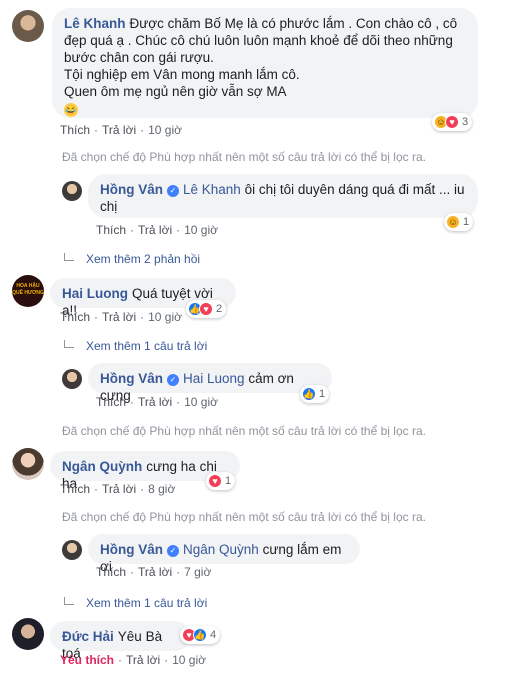  What do you see at coordinates (28, 26) in the screenshot?
I see `avatar-le-khanh` at bounding box center [28, 26].